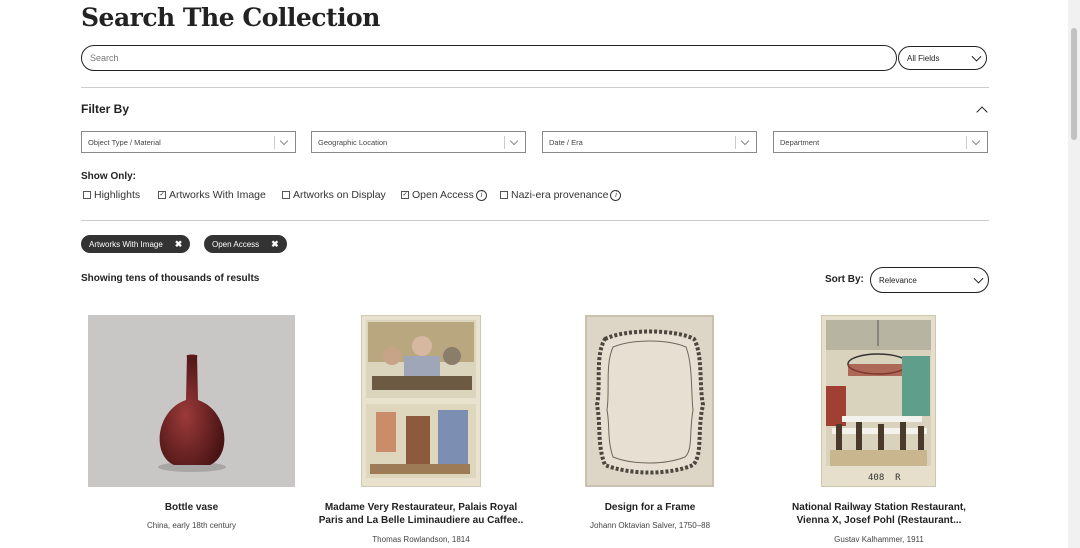  I want to click on dropdown-label: Date / Era, so click(566, 142).